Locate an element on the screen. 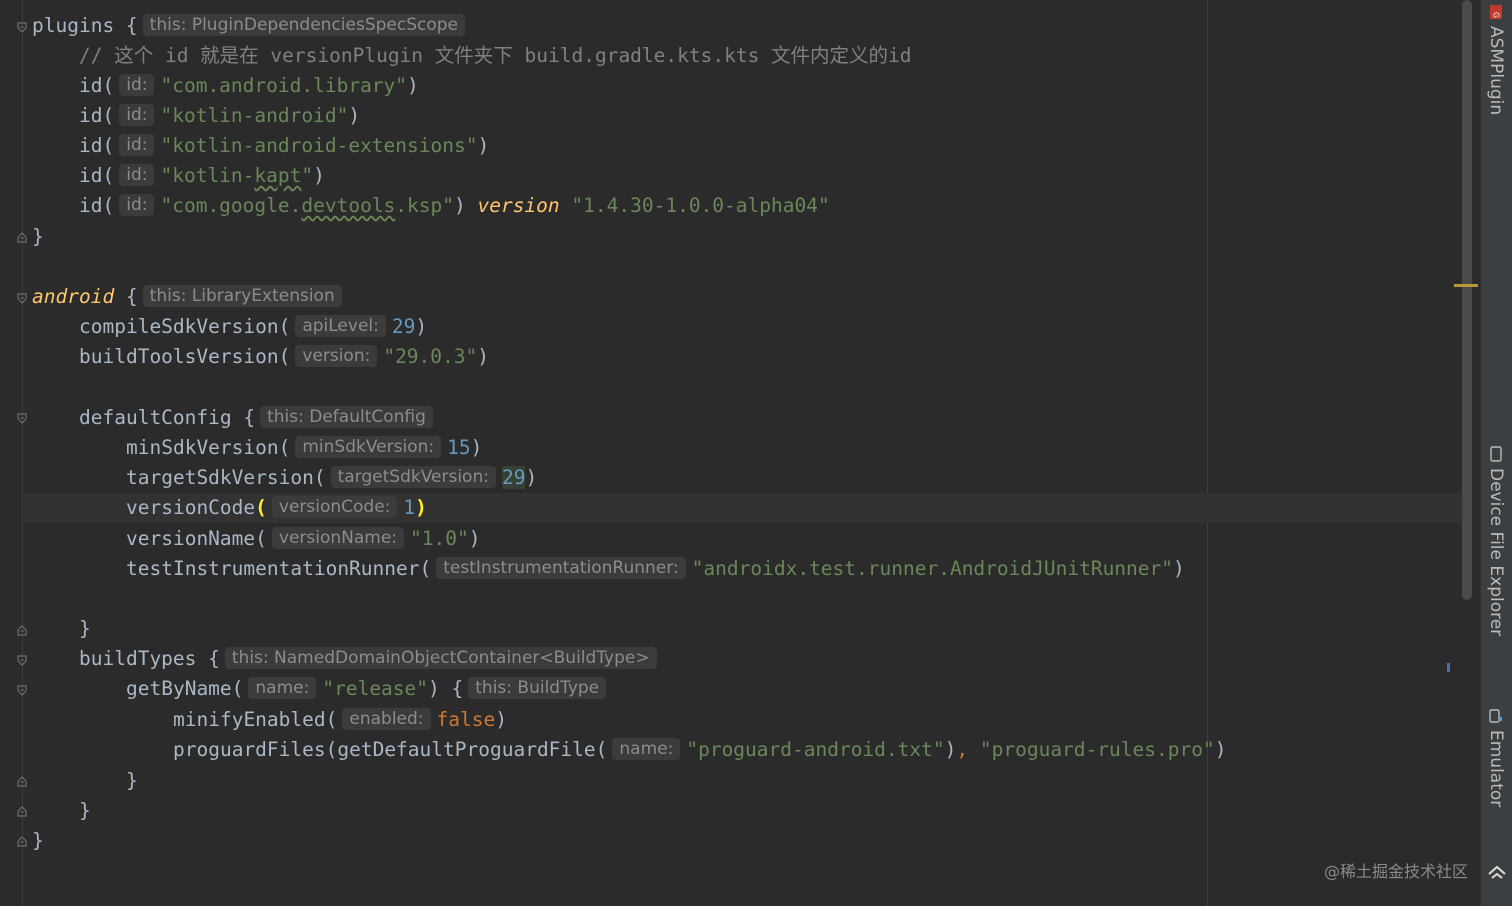 This screenshot has height=906, width=1512. call: minifyEnabled( is located at coordinates (255, 719).